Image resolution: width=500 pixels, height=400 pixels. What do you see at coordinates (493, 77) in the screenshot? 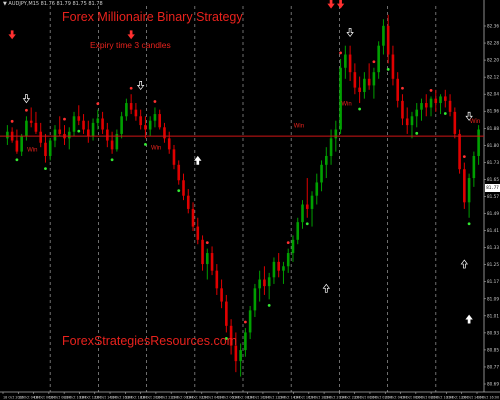
I see `y-tick-label: 82.12` at bounding box center [493, 77].